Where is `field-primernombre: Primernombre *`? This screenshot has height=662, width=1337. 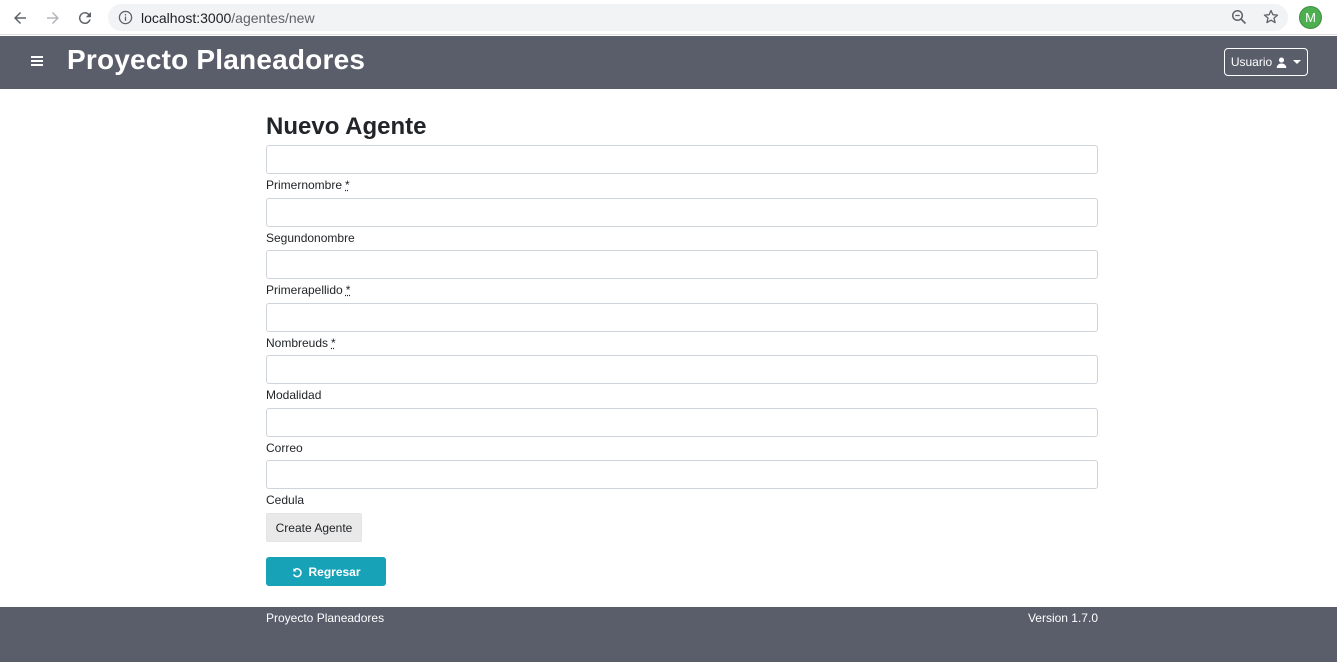
field-primernombre: Primernombre * is located at coordinates (682, 168).